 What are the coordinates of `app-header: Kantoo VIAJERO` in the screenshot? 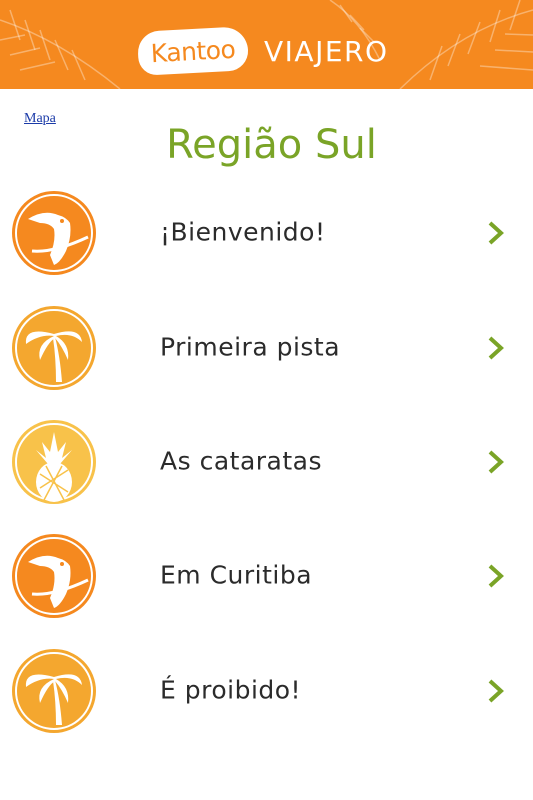 It's located at (266, 44).